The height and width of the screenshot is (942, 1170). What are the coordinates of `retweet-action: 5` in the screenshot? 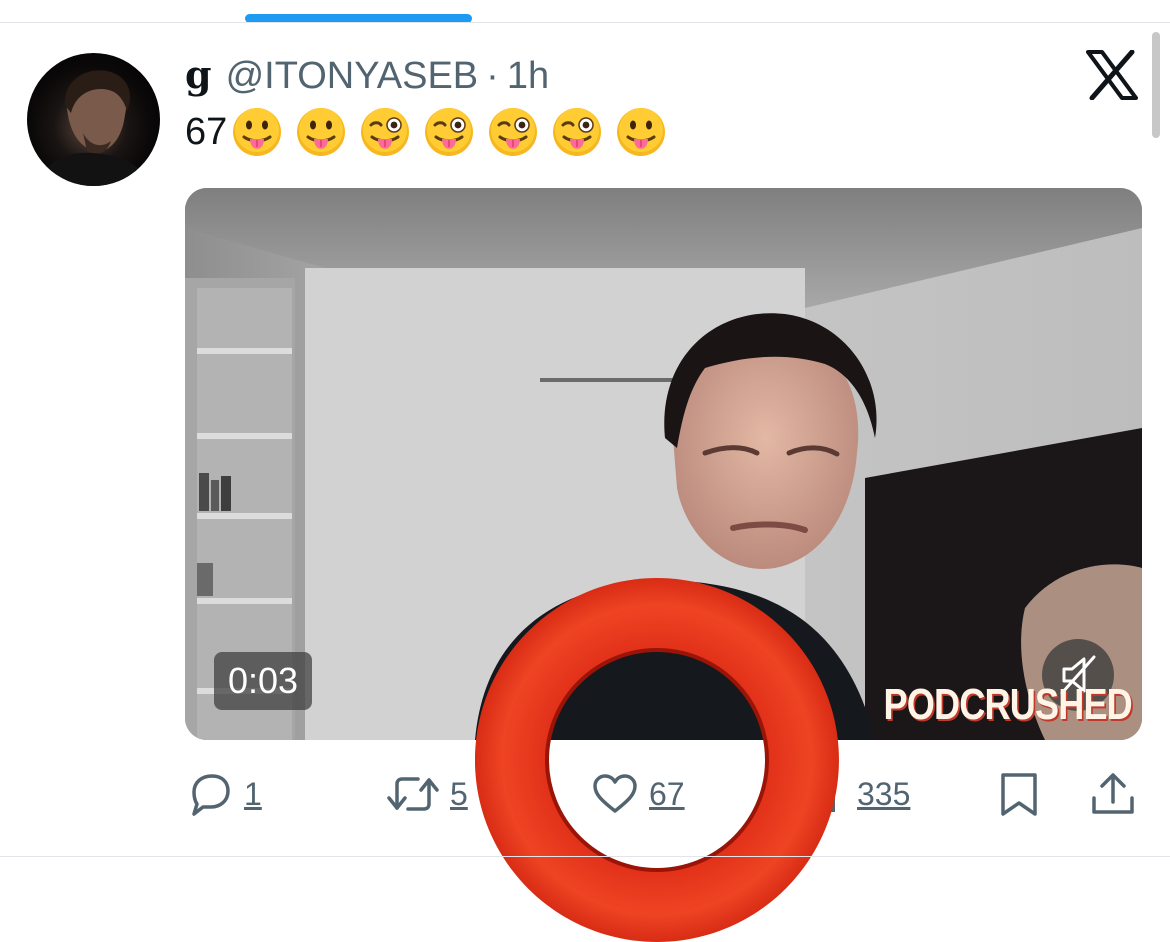 It's located at (427, 794).